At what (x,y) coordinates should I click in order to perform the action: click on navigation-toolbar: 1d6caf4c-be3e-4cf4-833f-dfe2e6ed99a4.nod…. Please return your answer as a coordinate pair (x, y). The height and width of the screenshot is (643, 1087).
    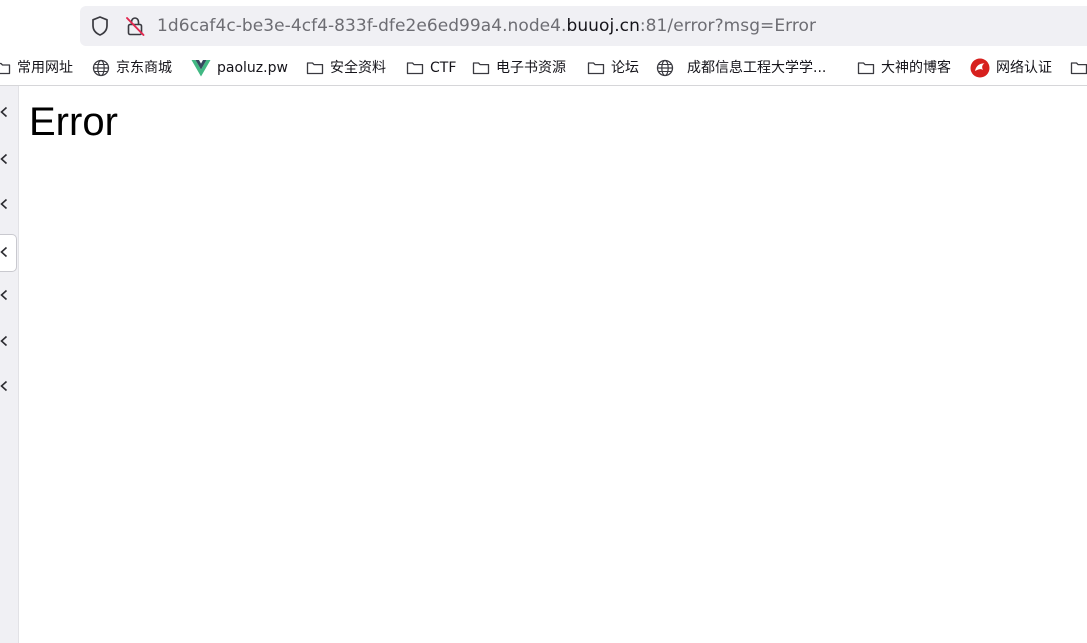
    Looking at the image, I should click on (543, 26).